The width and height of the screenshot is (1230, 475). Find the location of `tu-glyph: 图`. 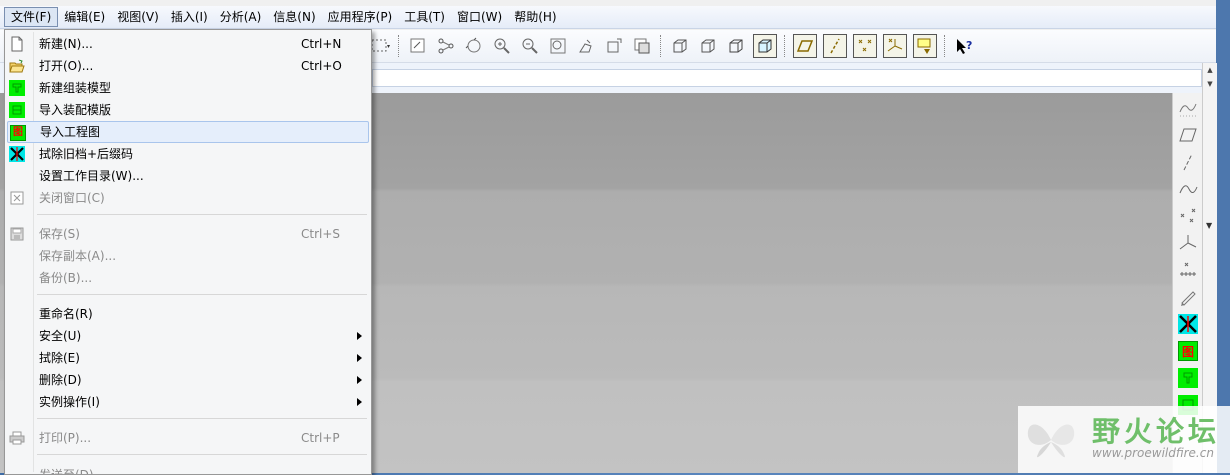

tu-glyph: 图 is located at coordinates (18, 133).